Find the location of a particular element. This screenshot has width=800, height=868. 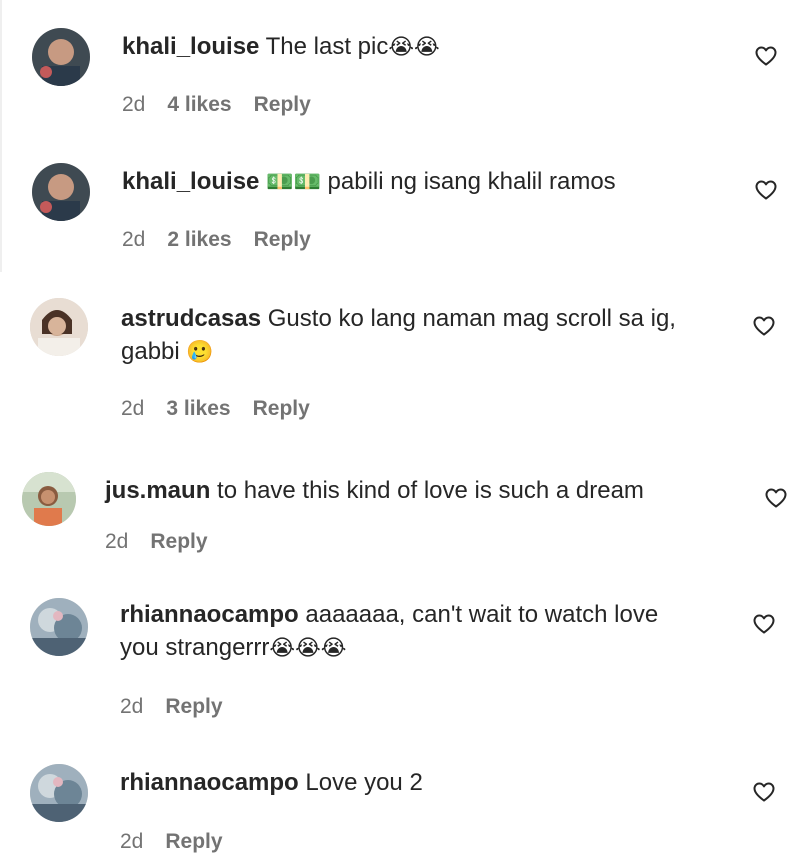

comment-meta: 2d 3 likes Reply is located at coordinates (215, 409).